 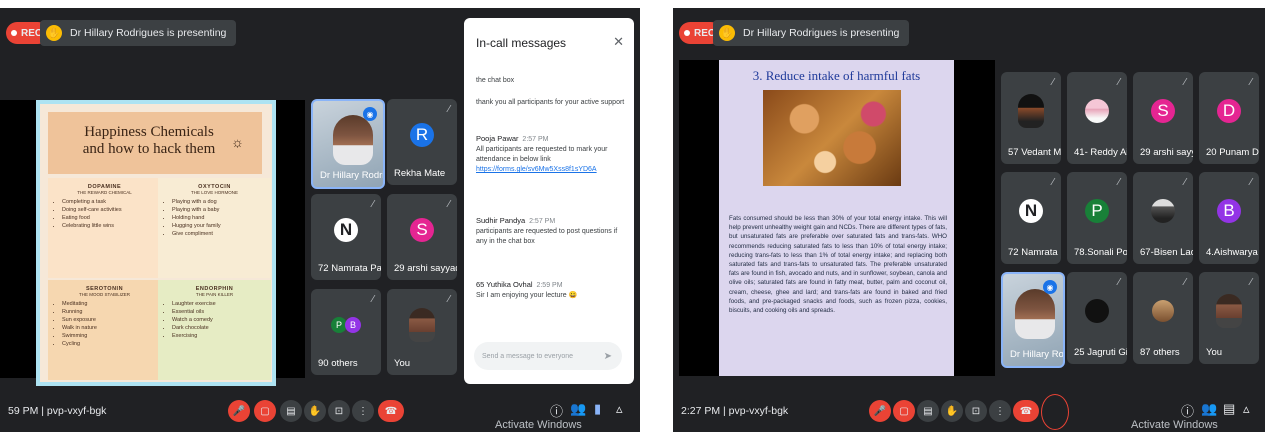 I want to click on list-item: Playing with a baby, so click(x=221, y=210).